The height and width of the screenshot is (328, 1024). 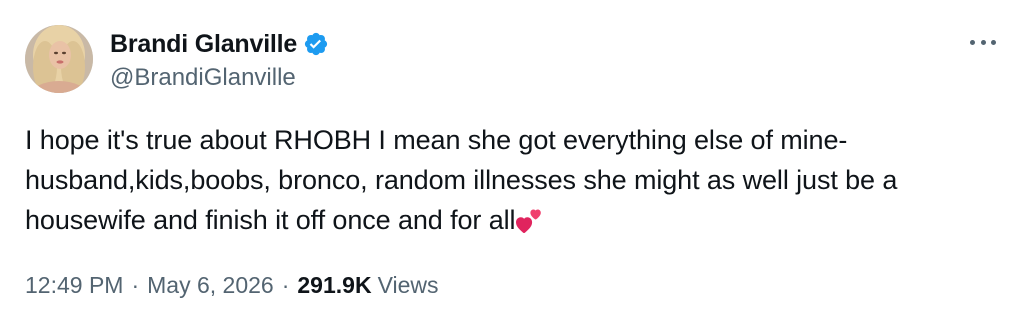 I want to click on display-name-row: Brandi Glanville, so click(x=219, y=44).